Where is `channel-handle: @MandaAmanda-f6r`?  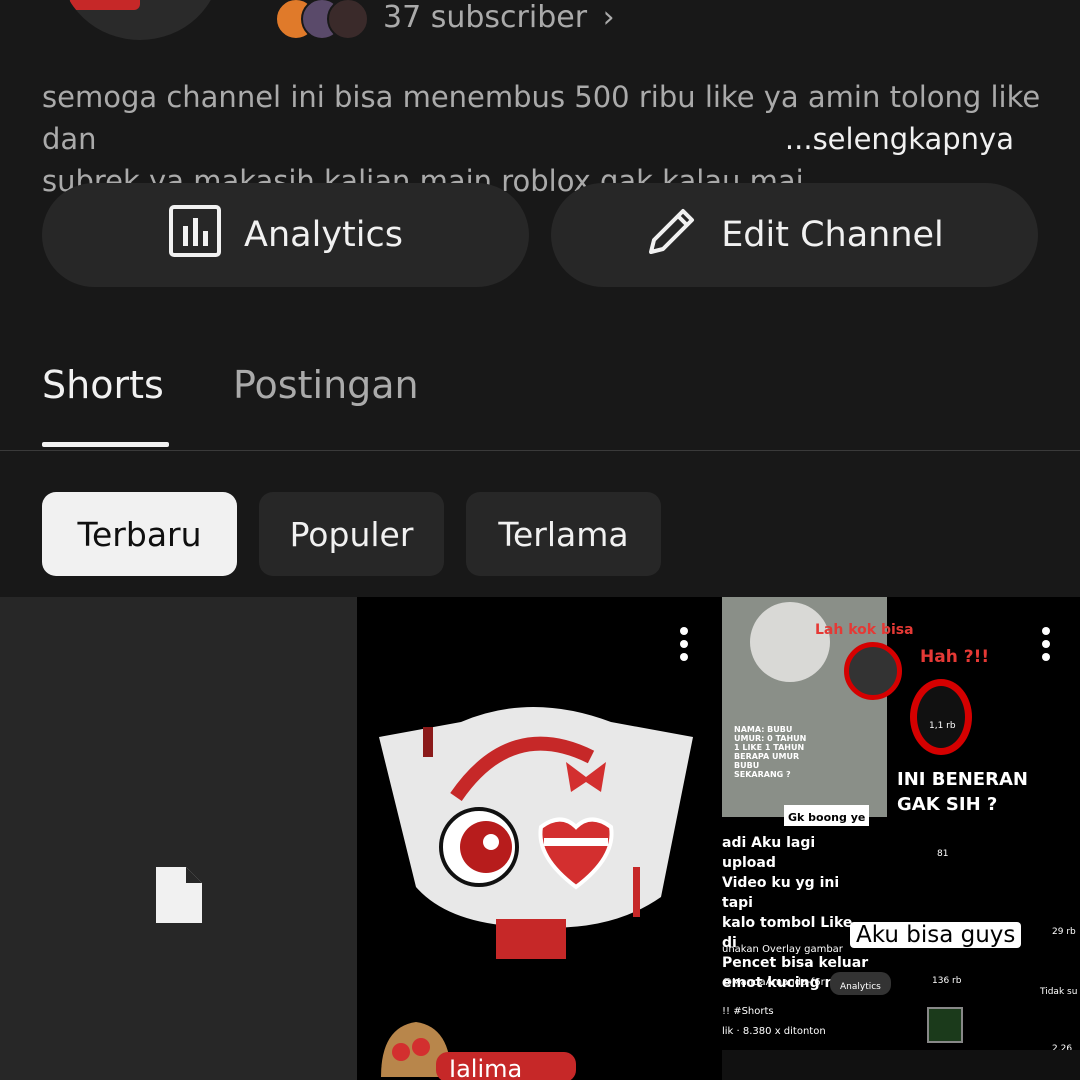 channel-handle: @MandaAmanda-f6r is located at coordinates (773, 982).